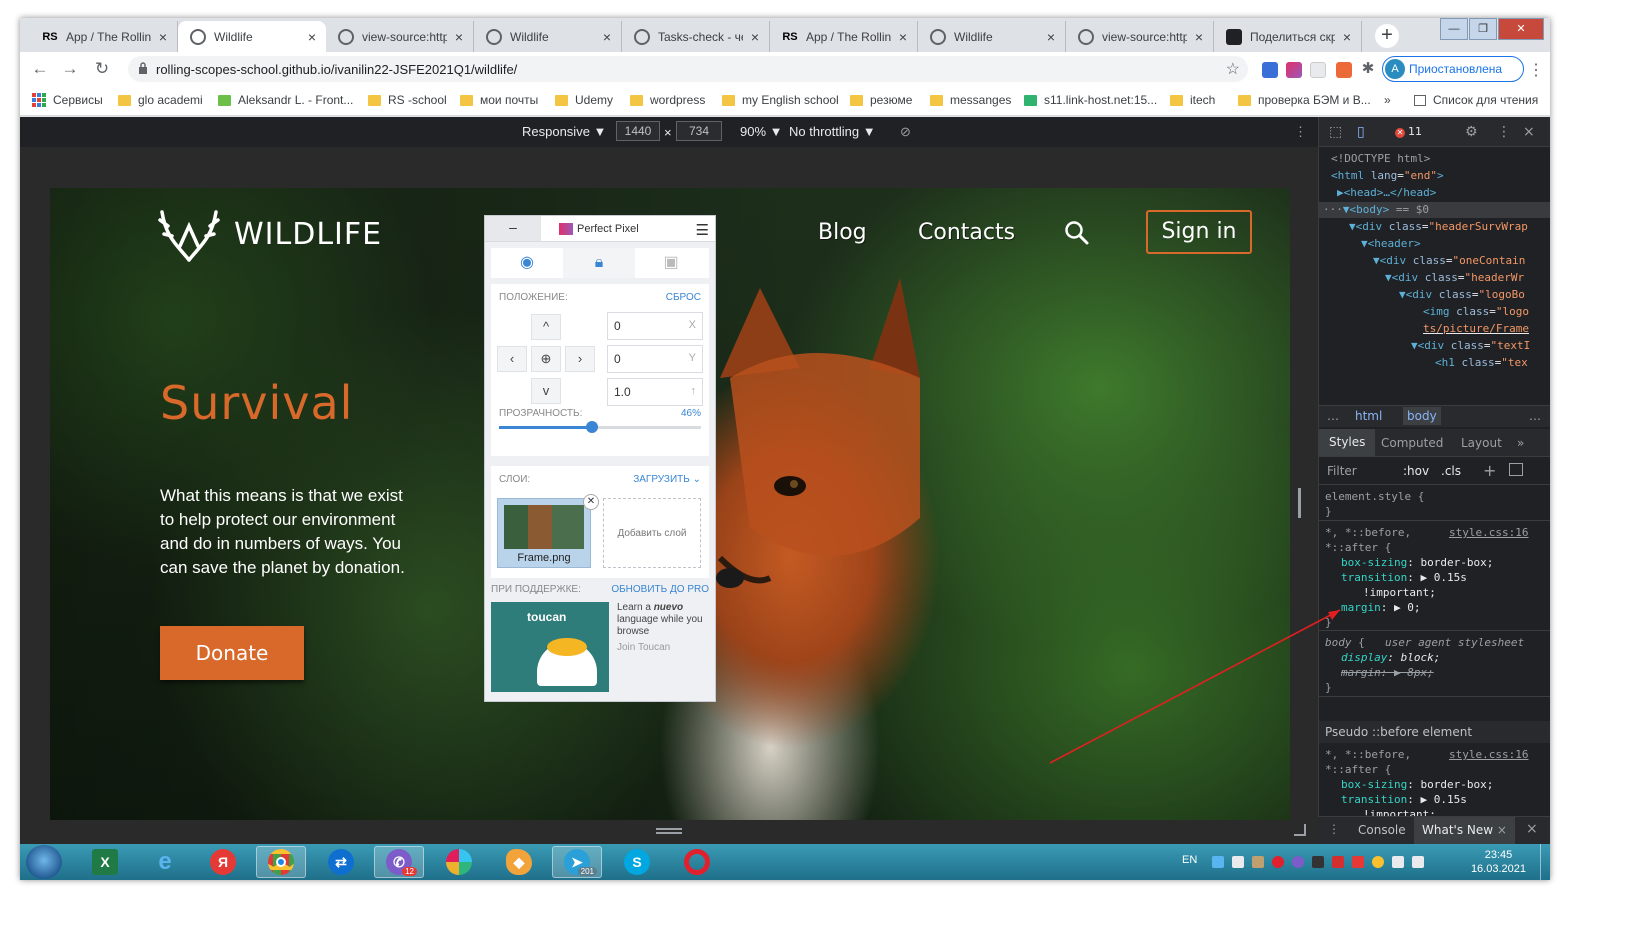  Describe the element at coordinates (550, 647) in the screenshot. I see `toucan-ad-image: toucan` at that location.